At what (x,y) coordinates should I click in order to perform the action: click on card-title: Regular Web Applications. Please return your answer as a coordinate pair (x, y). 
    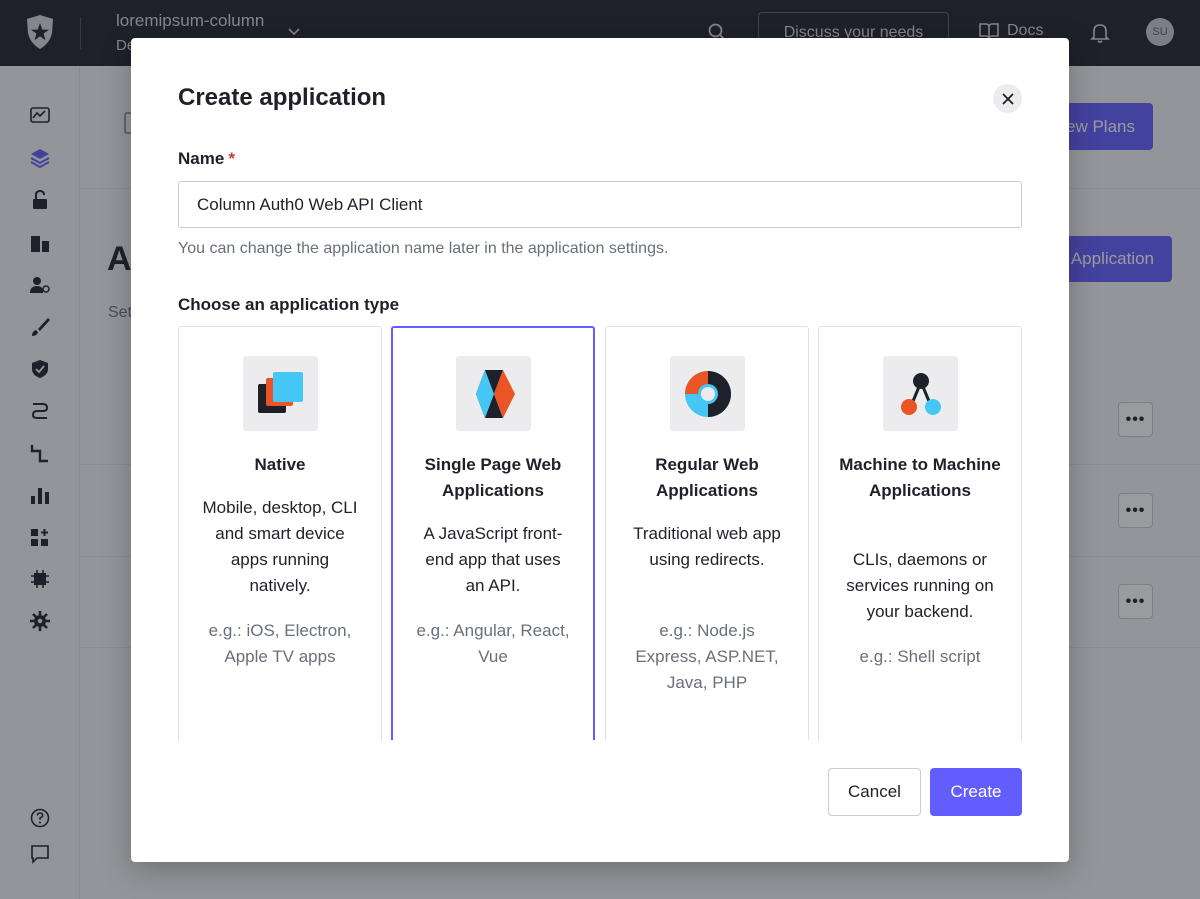
    Looking at the image, I should click on (707, 477).